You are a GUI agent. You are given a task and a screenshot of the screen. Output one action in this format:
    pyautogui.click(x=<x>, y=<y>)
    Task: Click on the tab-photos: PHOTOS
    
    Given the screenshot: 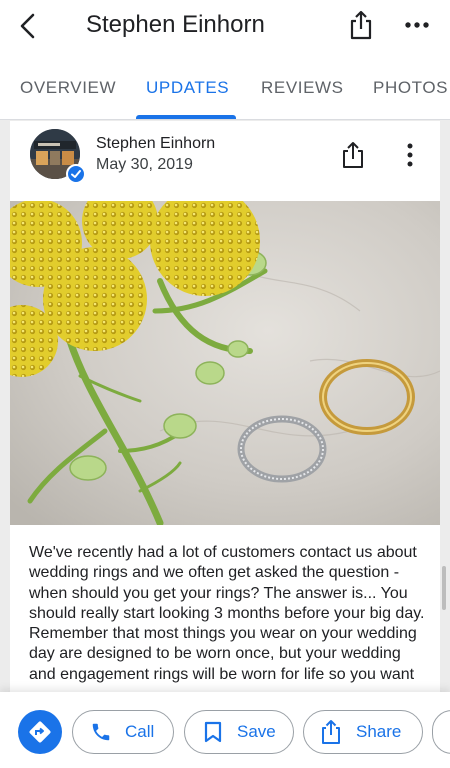 What is the action you would take?
    pyautogui.click(x=410, y=88)
    